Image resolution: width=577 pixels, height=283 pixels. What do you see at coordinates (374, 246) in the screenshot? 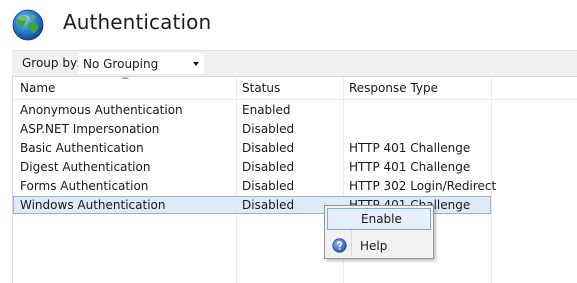
I see `menu-item-label: Help` at bounding box center [374, 246].